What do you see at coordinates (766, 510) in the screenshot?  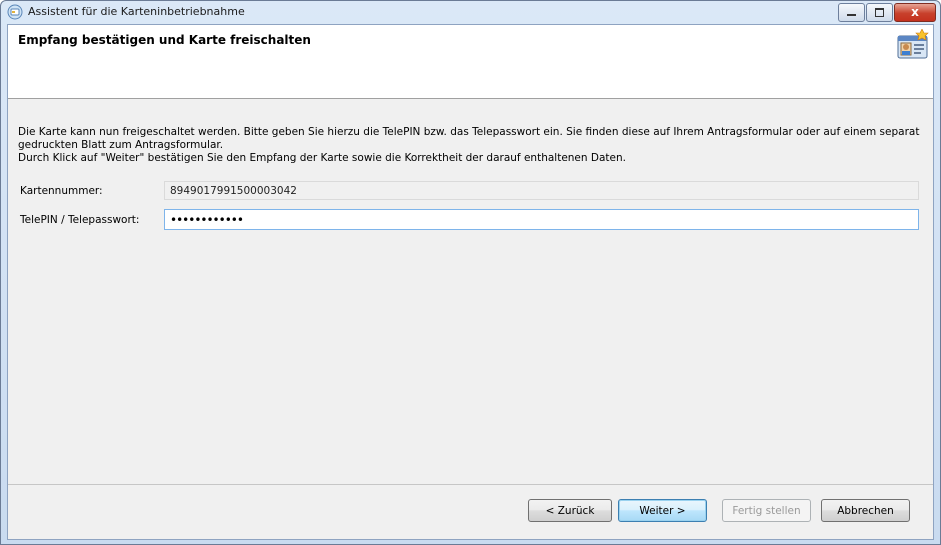 I see `finish-button: Fertig stellen` at bounding box center [766, 510].